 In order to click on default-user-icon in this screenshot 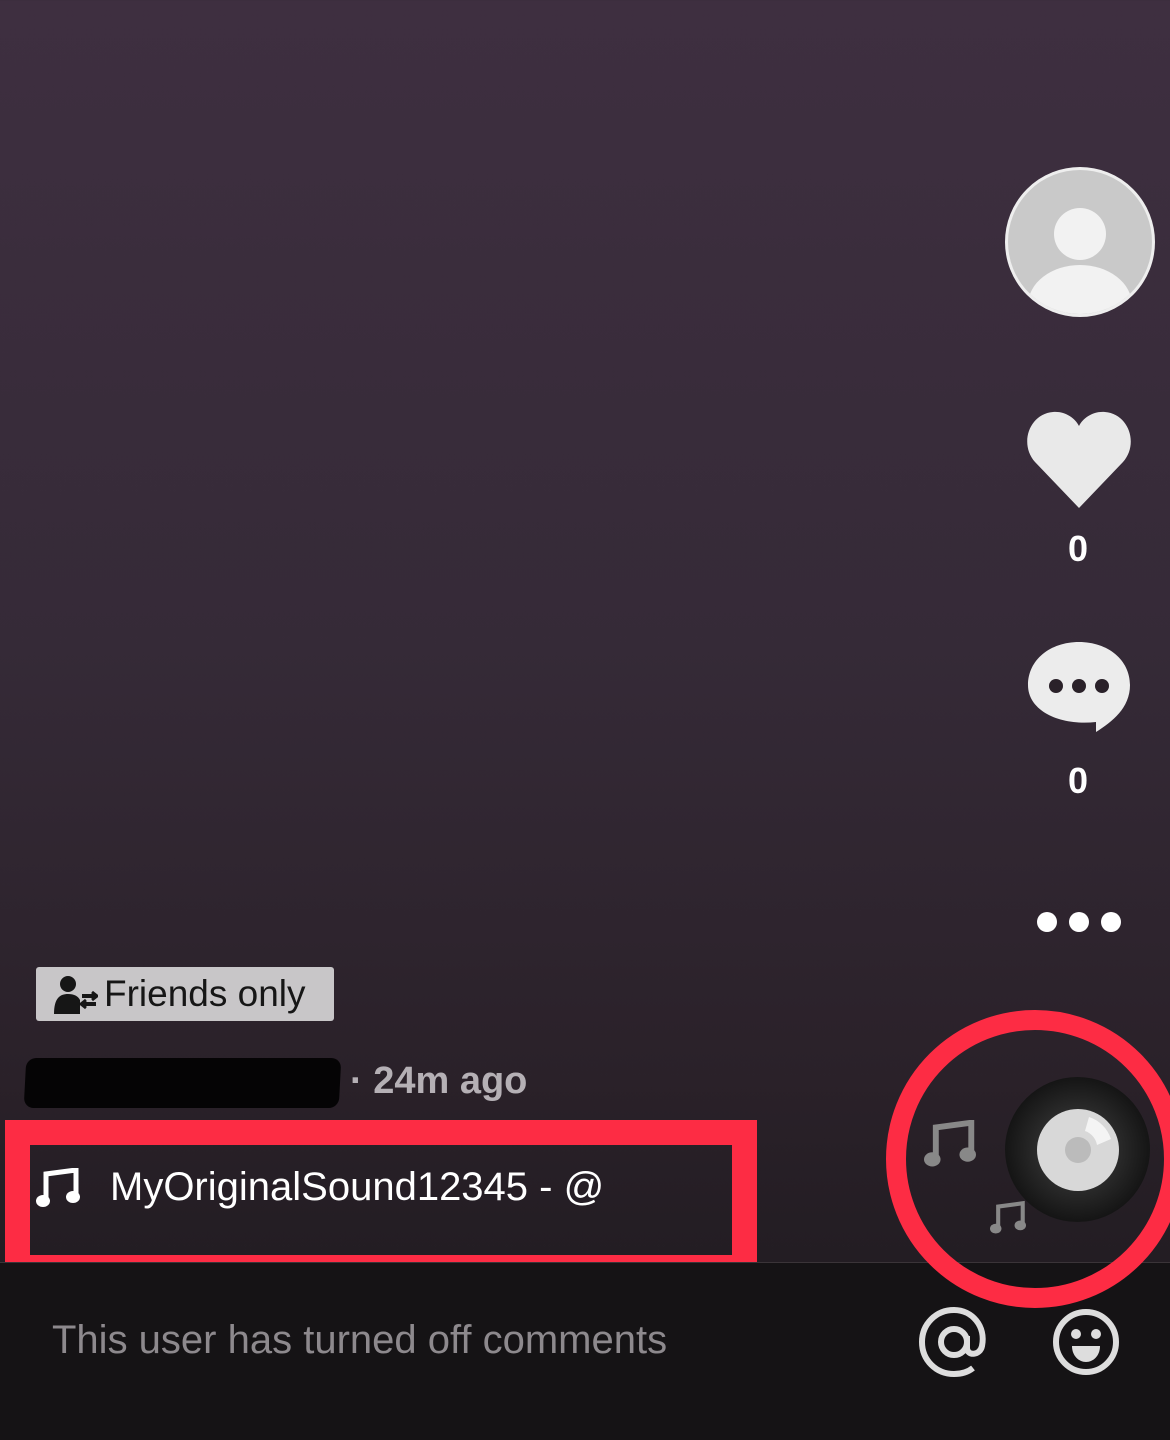, I will do `click(1080, 261)`.